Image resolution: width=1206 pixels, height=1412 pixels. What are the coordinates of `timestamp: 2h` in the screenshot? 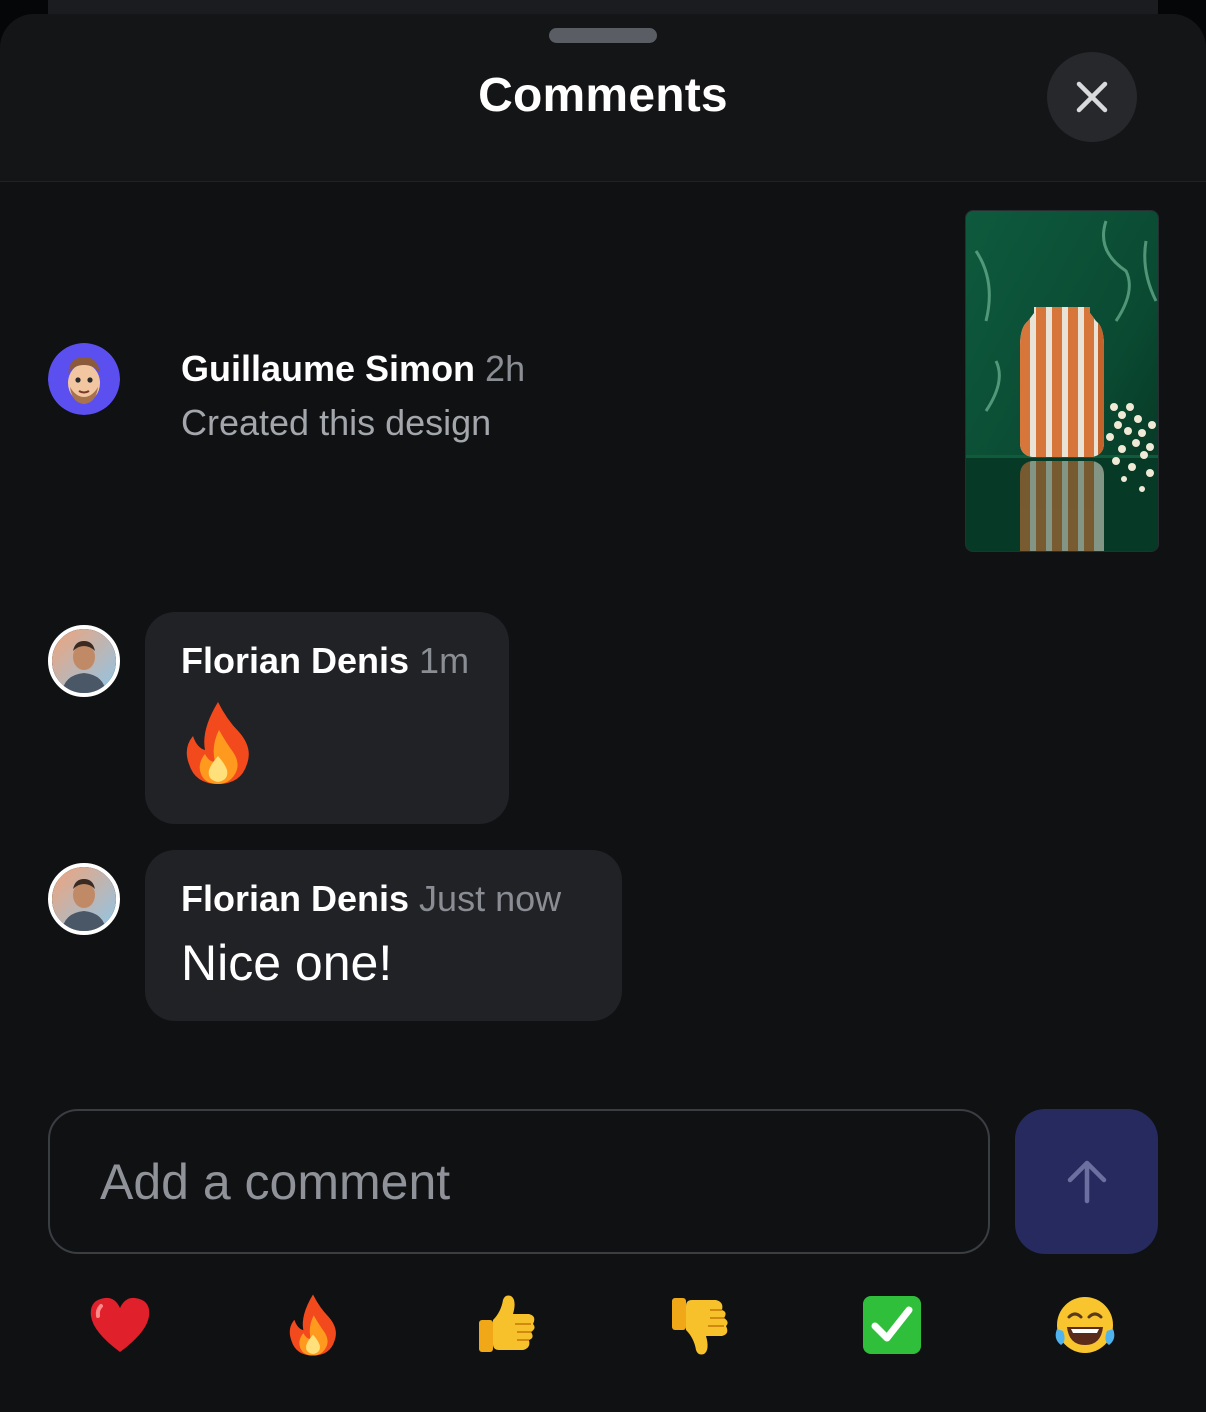 It's located at (505, 368).